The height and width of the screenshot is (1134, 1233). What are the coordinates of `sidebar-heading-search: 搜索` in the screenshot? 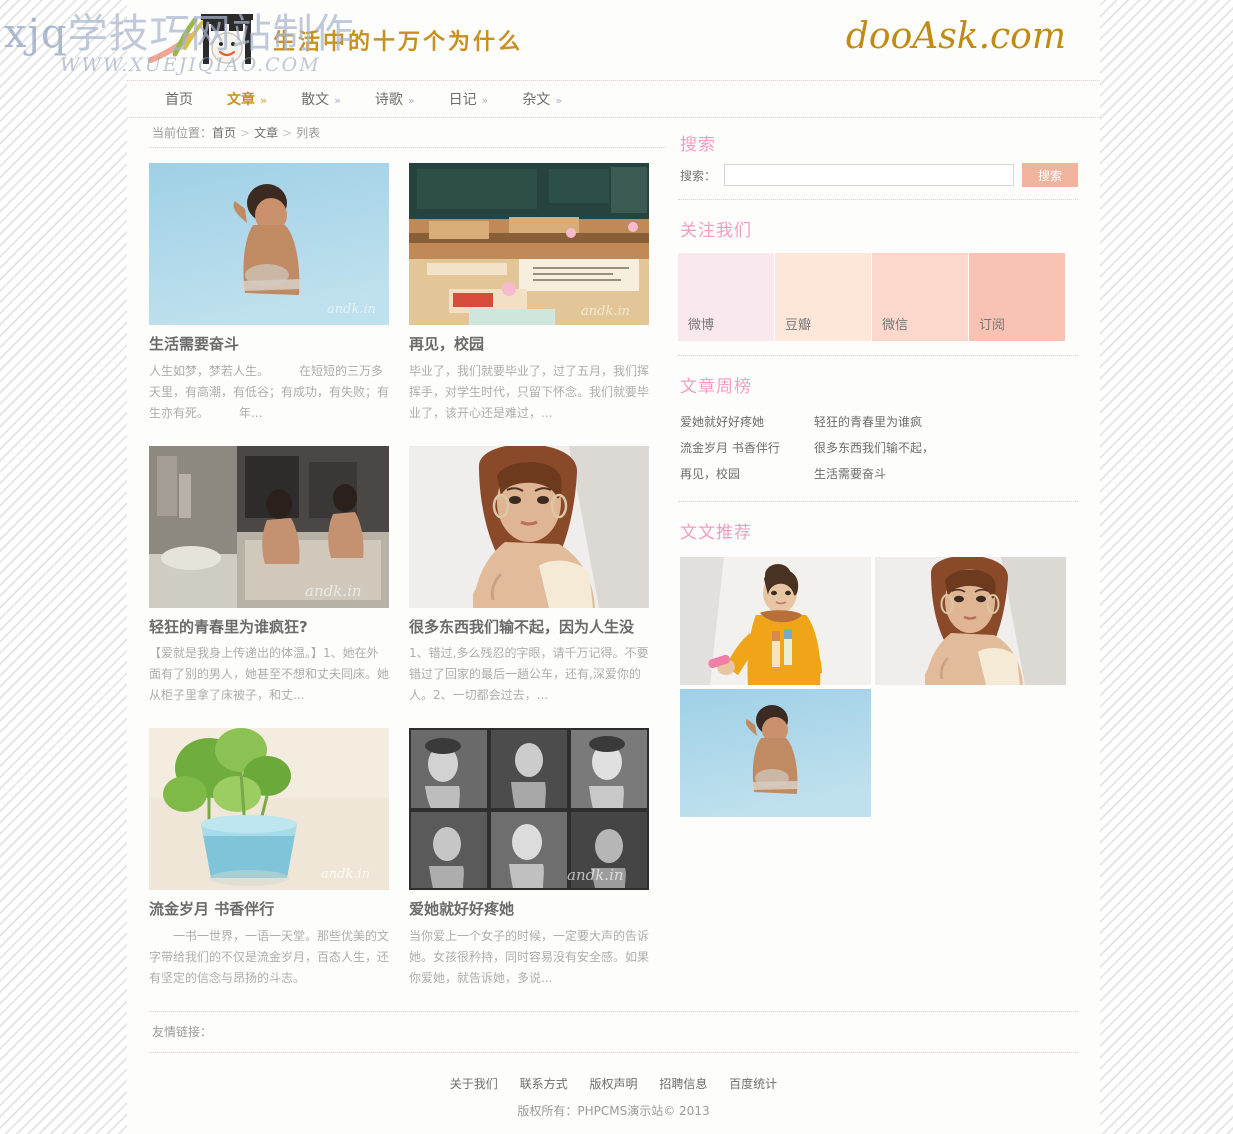 It's located at (698, 145).